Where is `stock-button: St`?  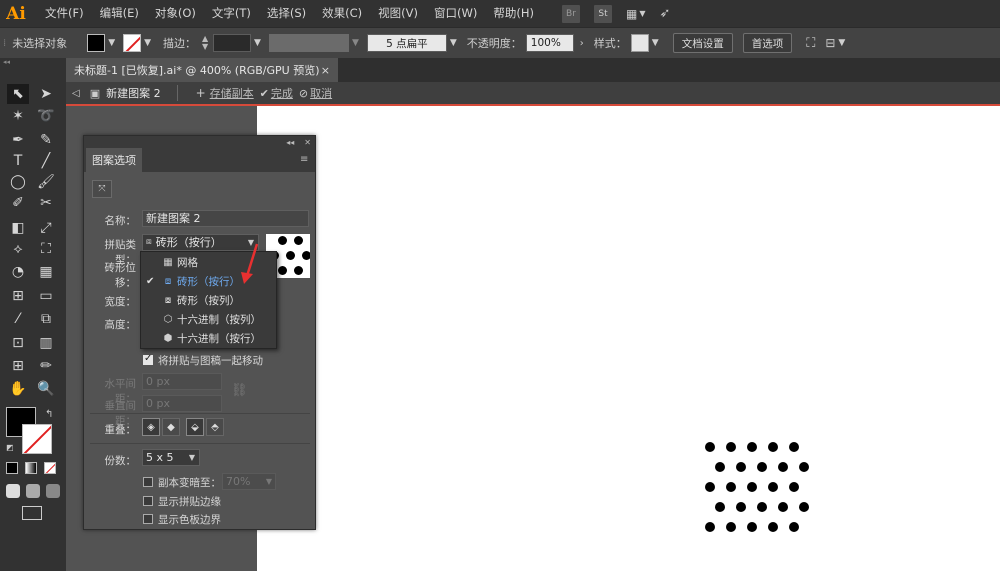
stock-button: St is located at coordinates (602, 13).